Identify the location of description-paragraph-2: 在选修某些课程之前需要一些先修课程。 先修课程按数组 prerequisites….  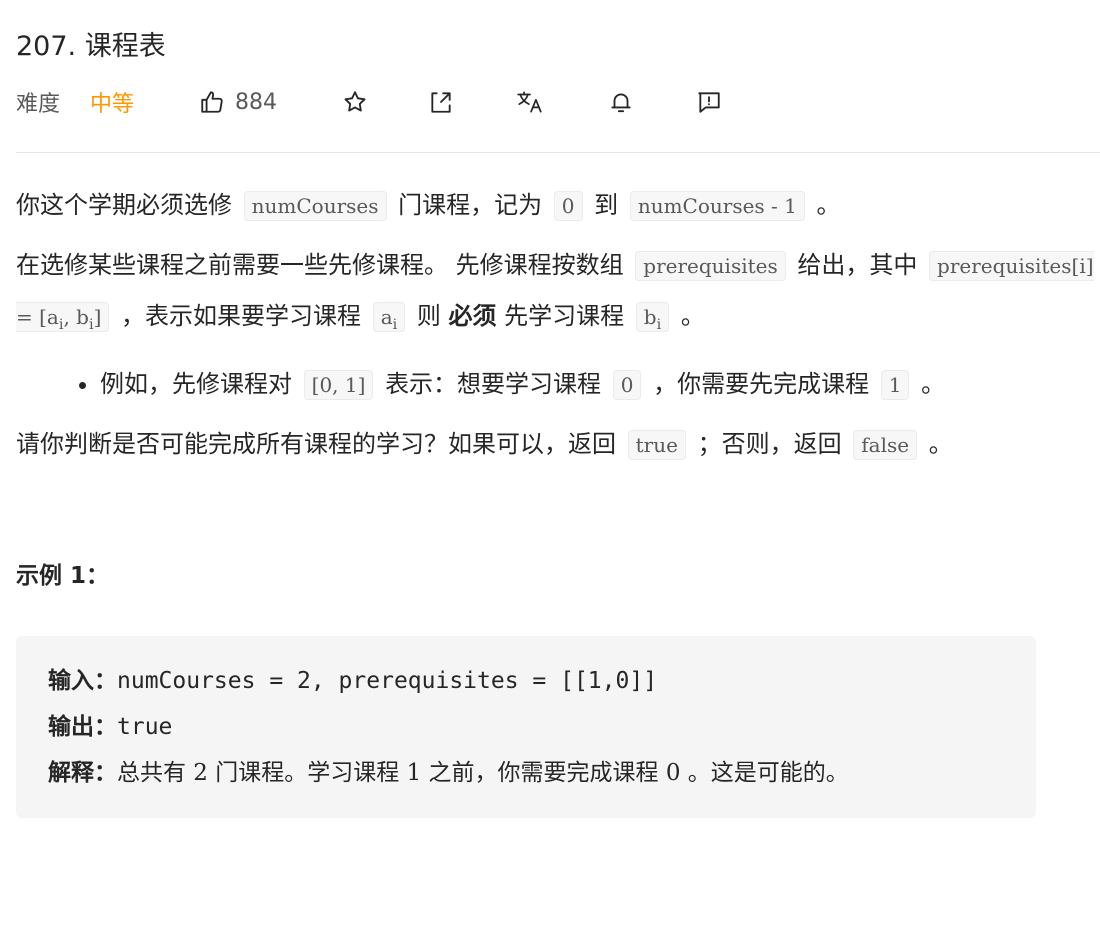
(555, 292).